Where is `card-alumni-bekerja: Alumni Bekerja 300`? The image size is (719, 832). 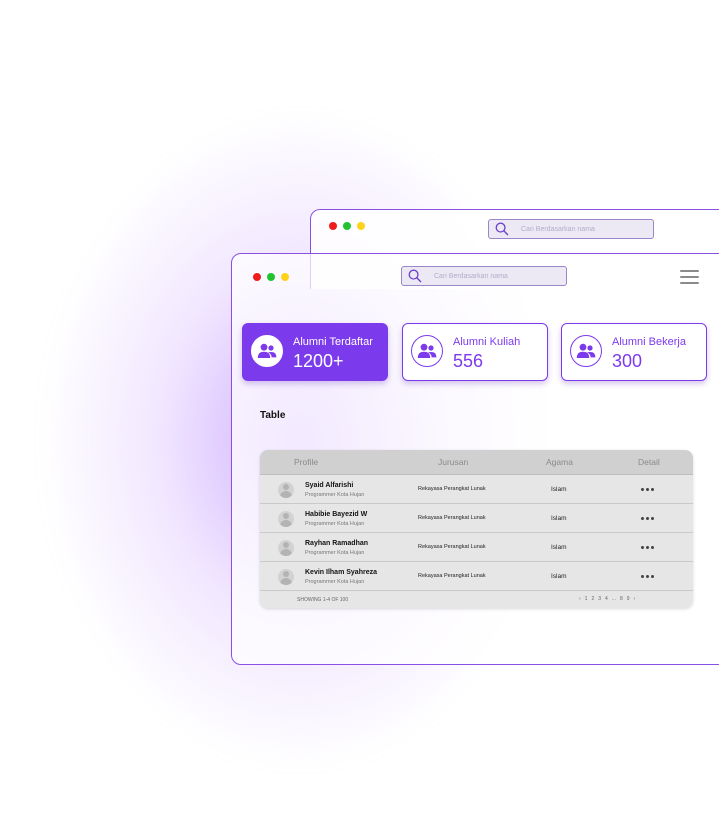
card-alumni-bekerja: Alumni Bekerja 300 is located at coordinates (634, 352).